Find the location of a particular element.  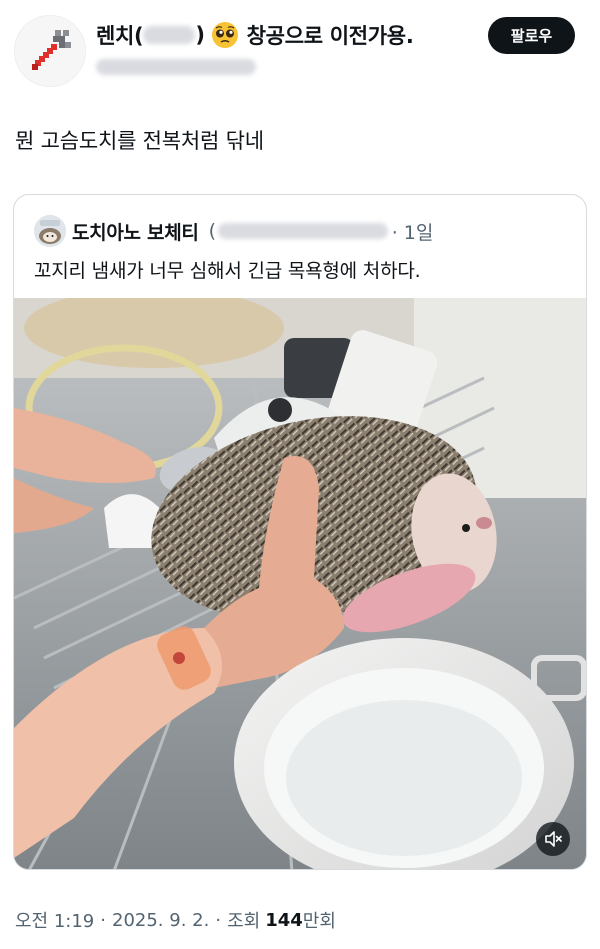

quote-author-row: 도치아노 보체티 ( · 1일 is located at coordinates (252, 231).